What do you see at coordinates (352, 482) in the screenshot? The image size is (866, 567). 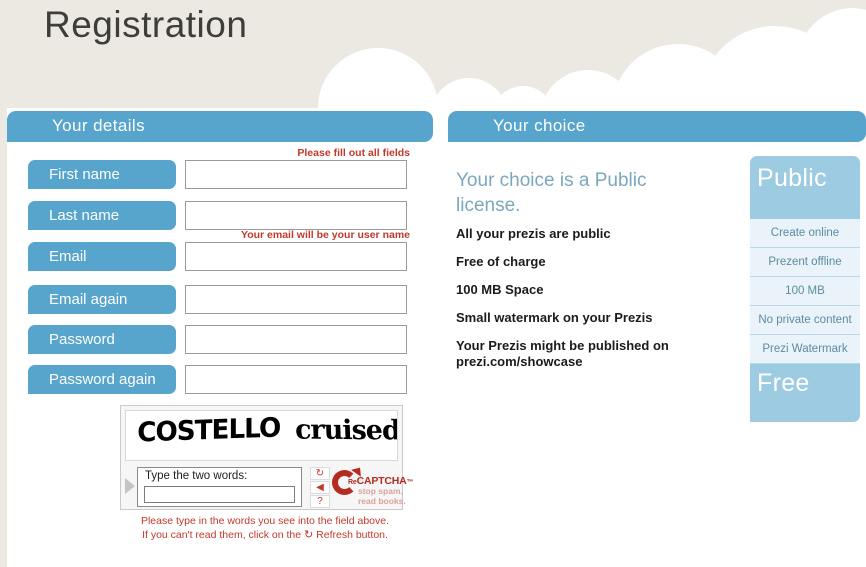 I see `recaptcha-brand-prefix: Re` at bounding box center [352, 482].